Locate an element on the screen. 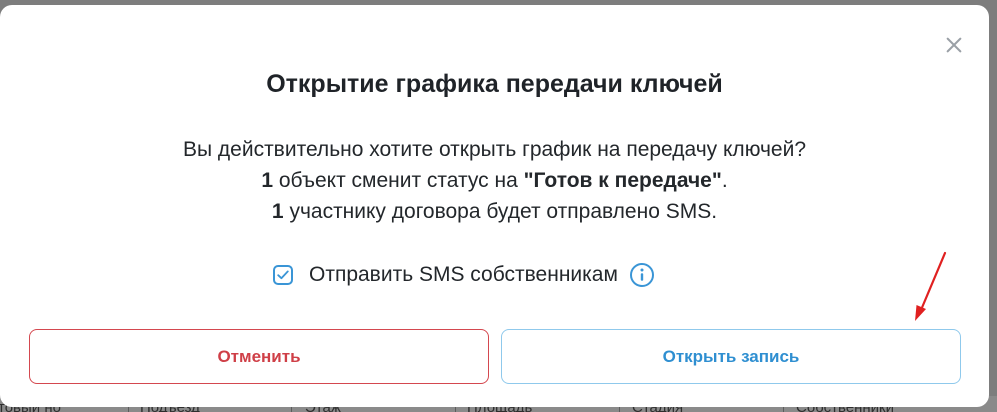 Image resolution: width=997 pixels, height=412 pixels. sms-notice-text: участнику договора будет отправлено SMS. is located at coordinates (500, 211).